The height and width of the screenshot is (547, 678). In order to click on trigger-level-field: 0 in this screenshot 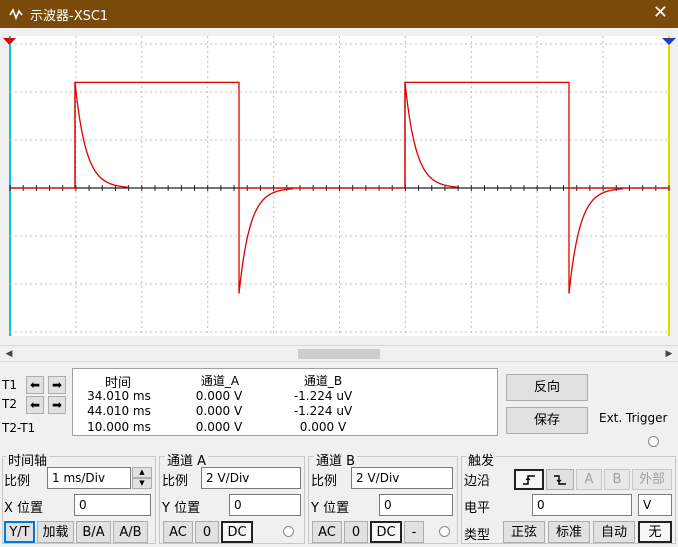, I will do `click(582, 505)`.